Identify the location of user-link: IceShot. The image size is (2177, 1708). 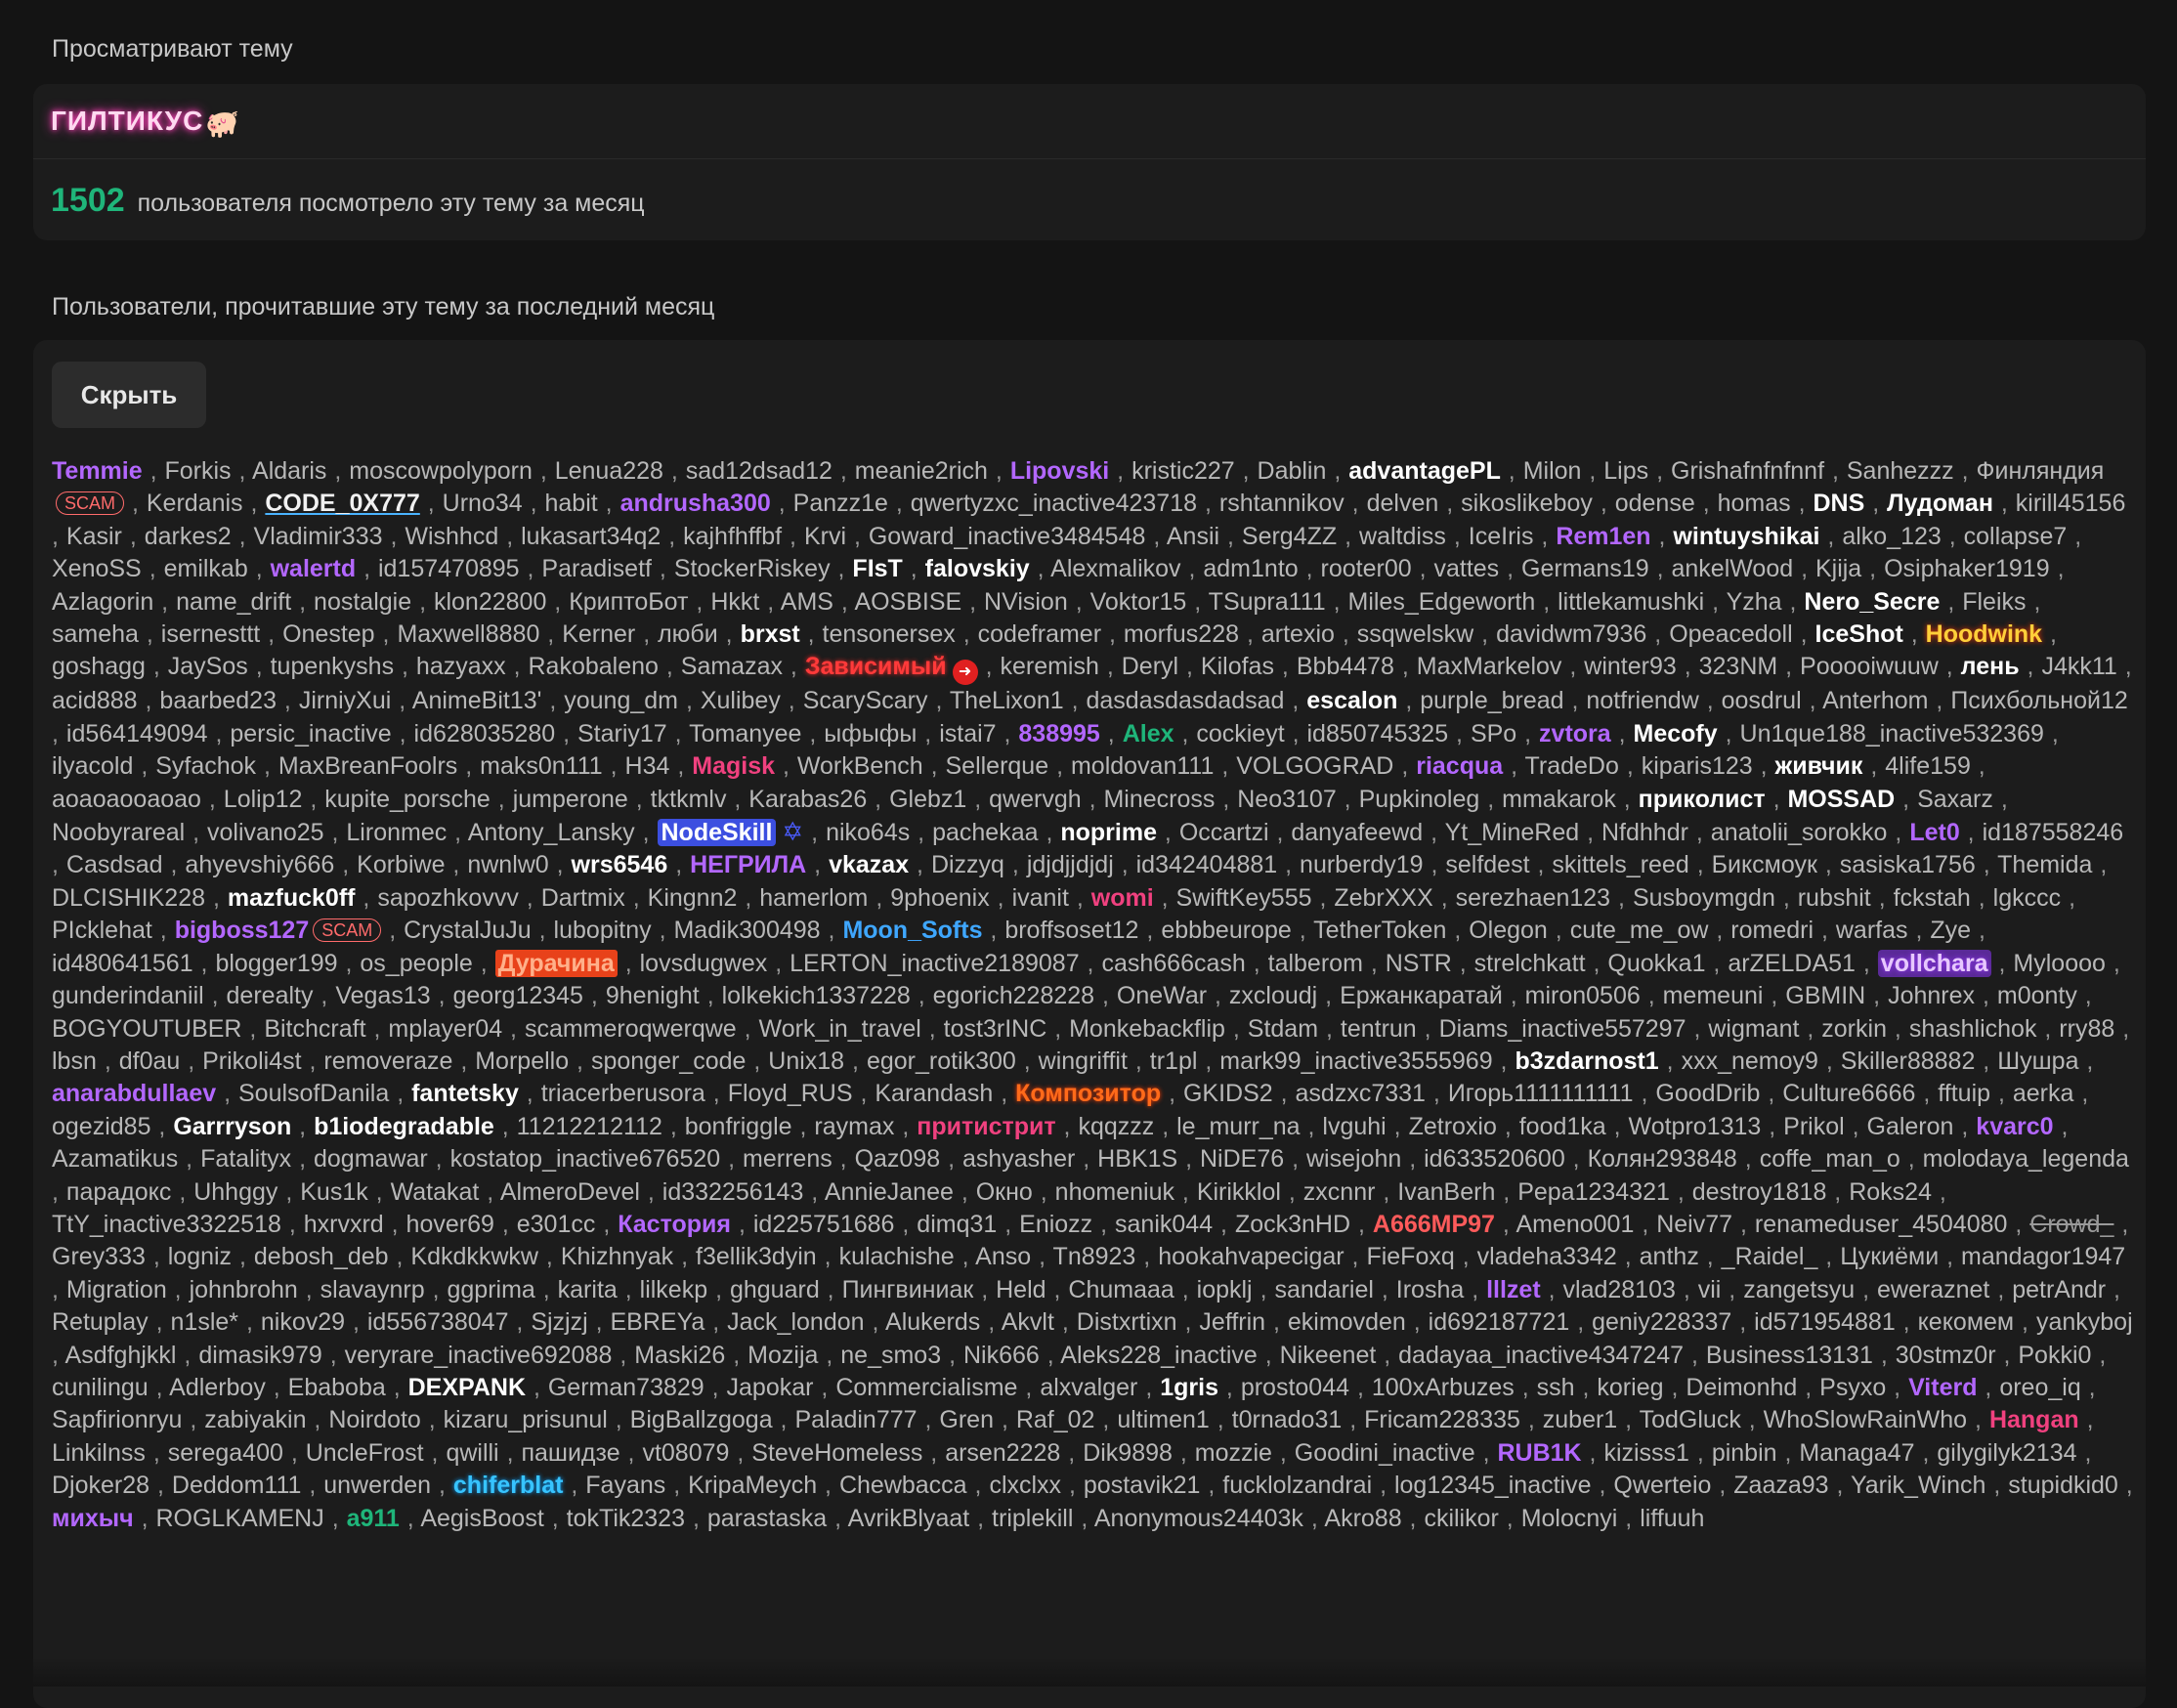
(1859, 634).